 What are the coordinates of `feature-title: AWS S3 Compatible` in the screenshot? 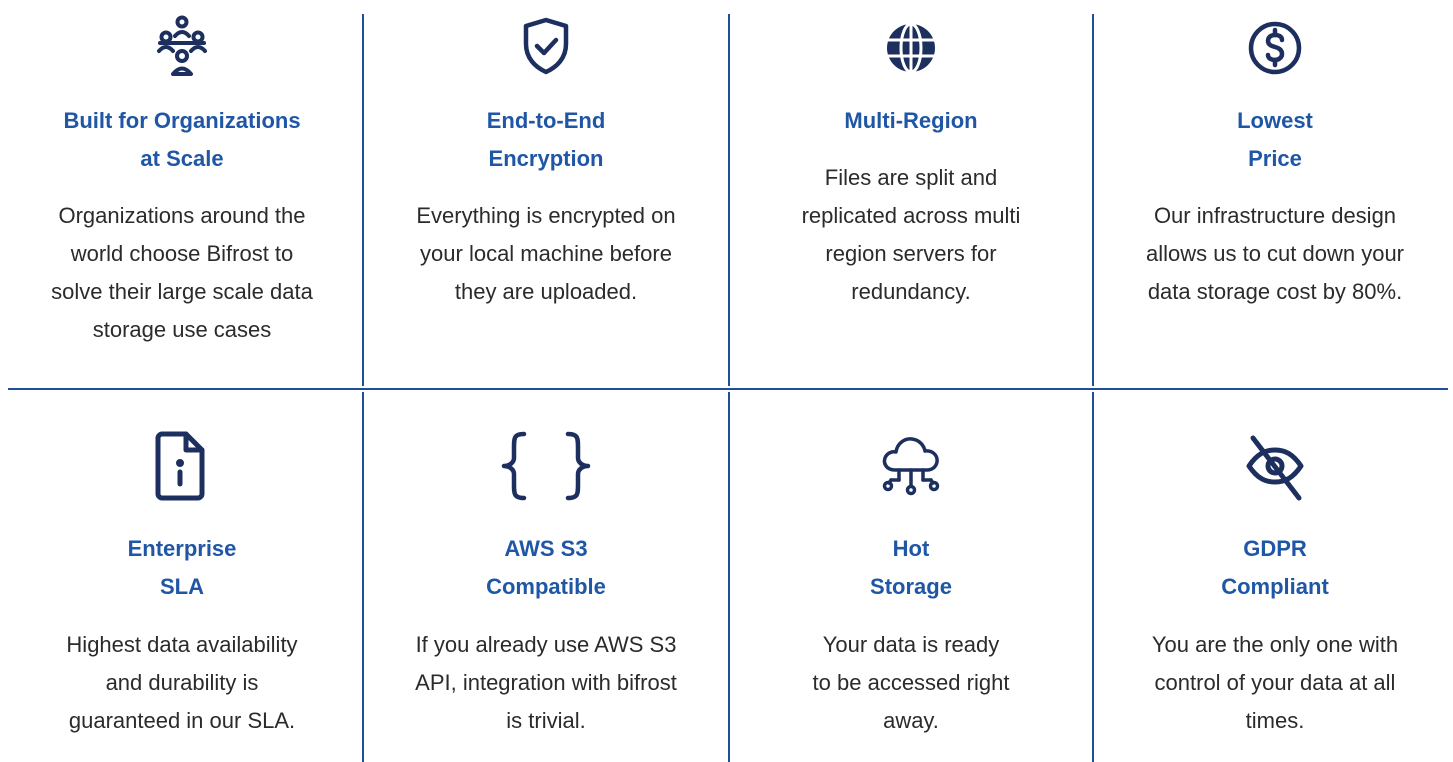 It's located at (546, 567).